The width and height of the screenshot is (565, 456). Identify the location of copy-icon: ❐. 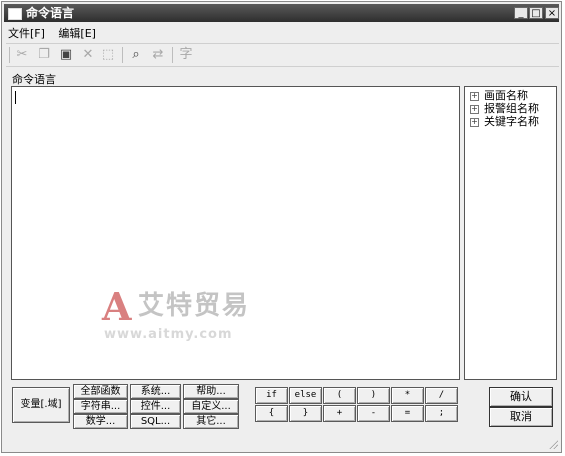
(44, 55).